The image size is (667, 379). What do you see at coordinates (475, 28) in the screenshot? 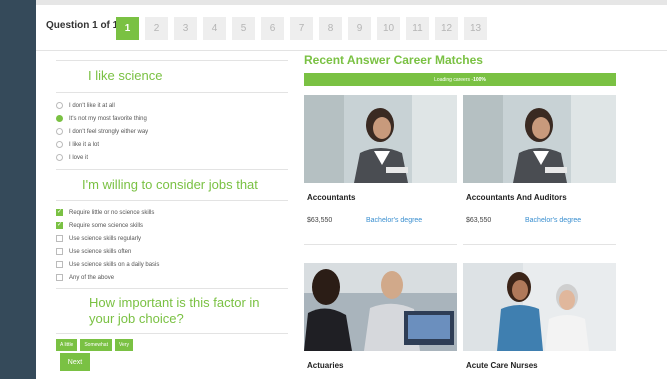
I see `question-number-13: 13` at bounding box center [475, 28].